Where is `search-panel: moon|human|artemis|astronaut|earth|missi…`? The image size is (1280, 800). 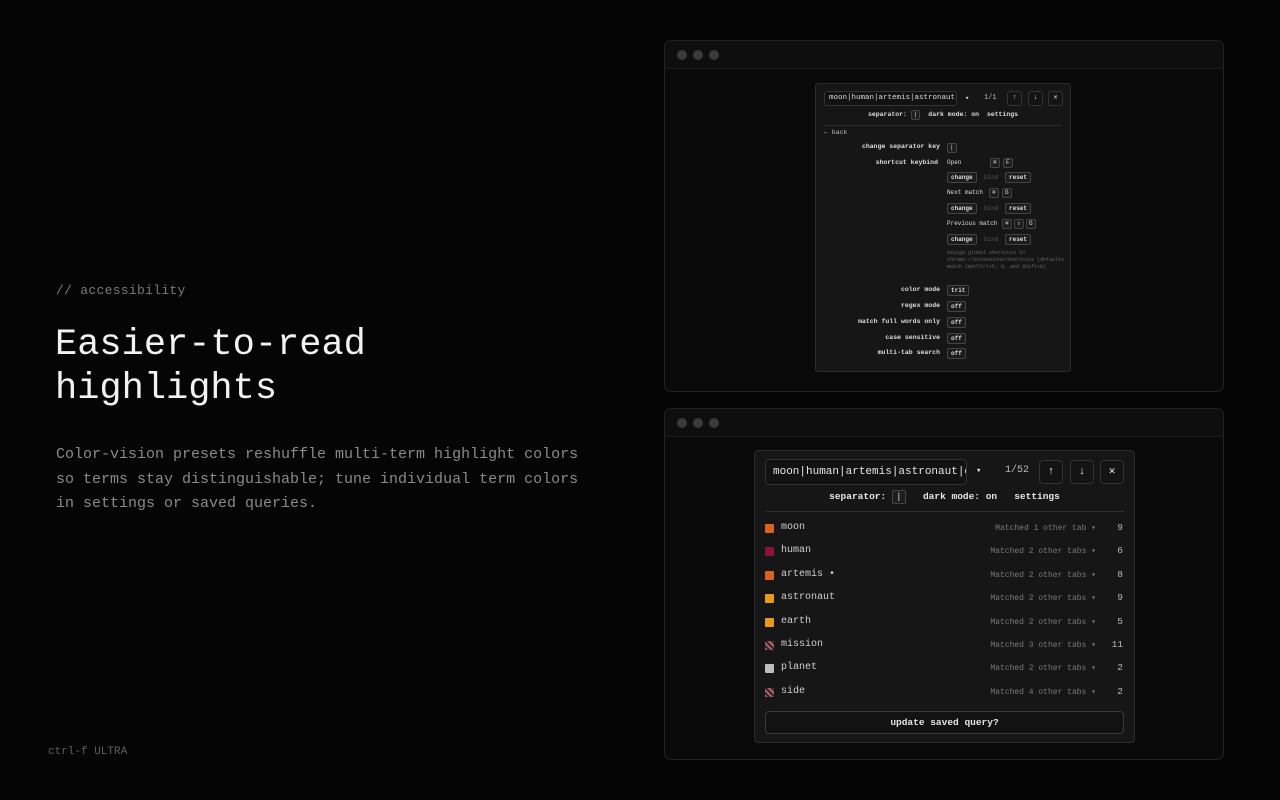 search-panel: moon|human|artemis|astronaut|earth|missi… is located at coordinates (944, 596).